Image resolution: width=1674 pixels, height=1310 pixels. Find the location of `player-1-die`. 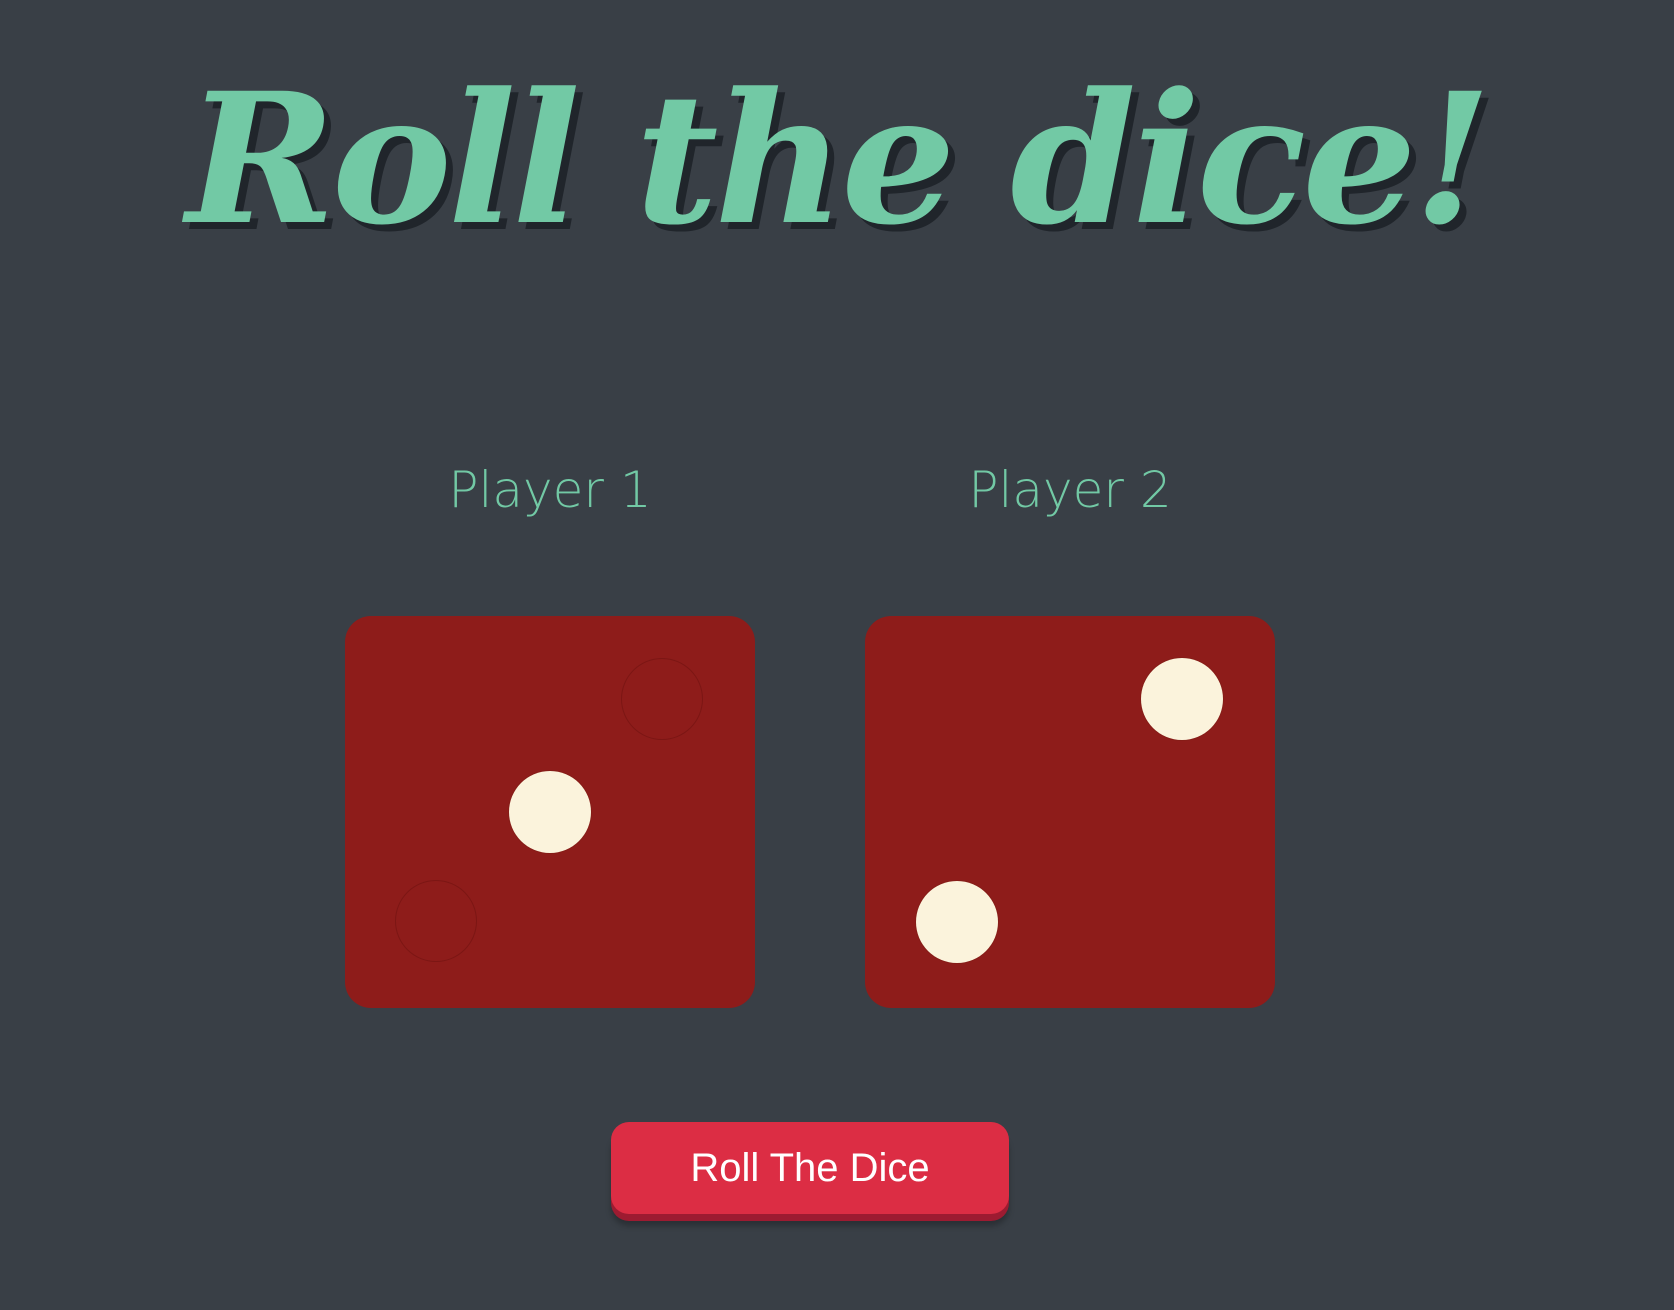

player-1-die is located at coordinates (550, 812).